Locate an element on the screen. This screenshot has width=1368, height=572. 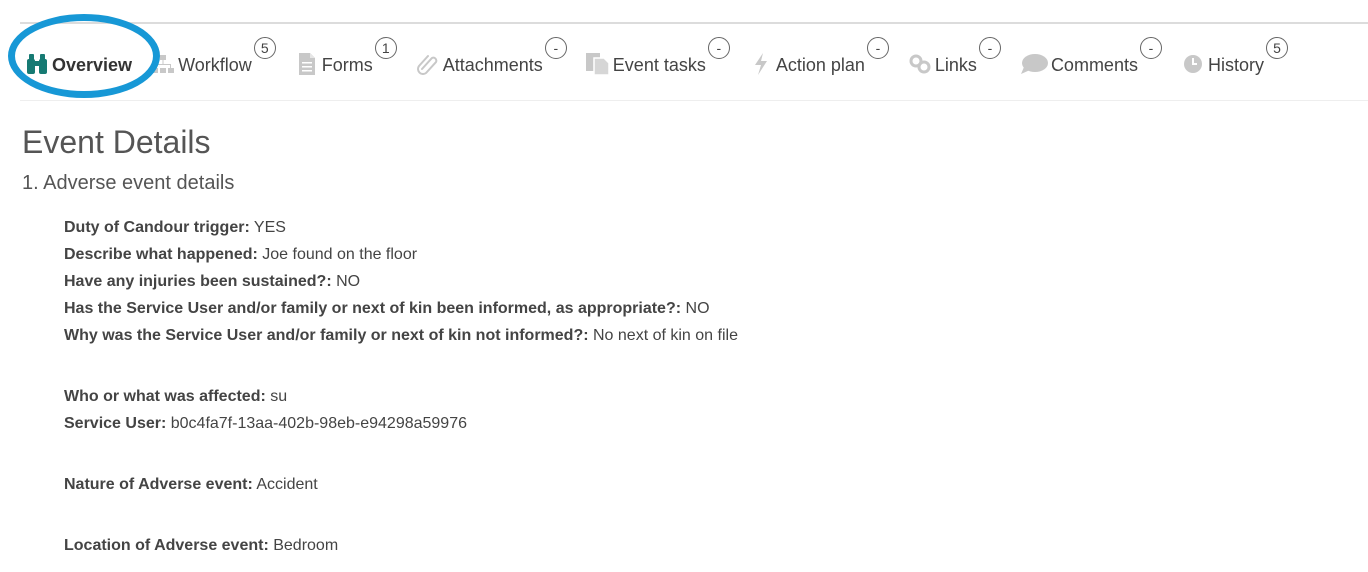
tab-label: Attachments is located at coordinates (492, 64).